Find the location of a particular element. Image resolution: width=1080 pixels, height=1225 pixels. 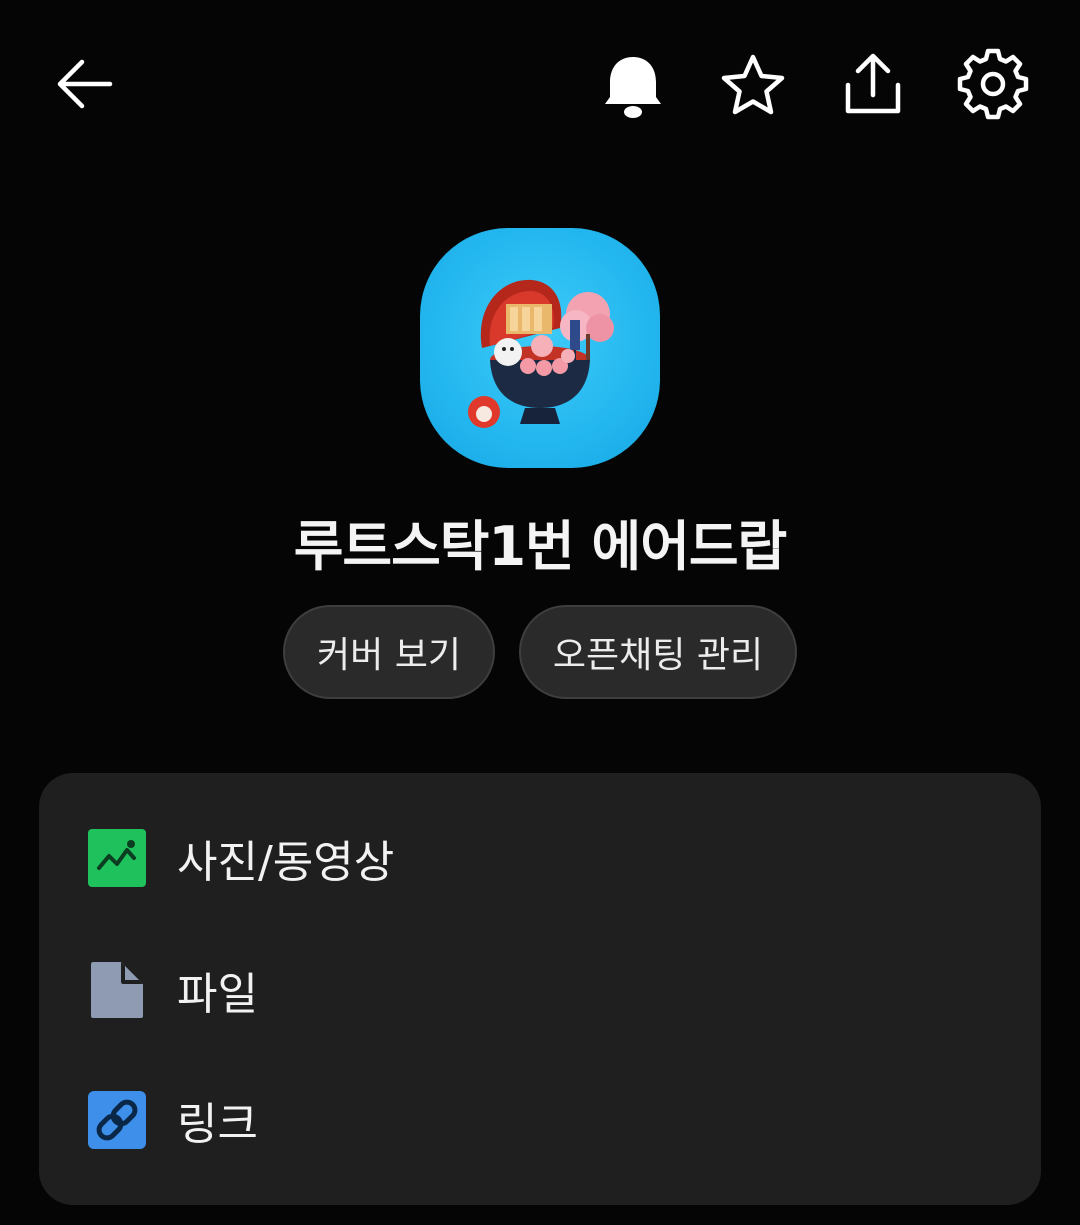

top-bar is located at coordinates (540, 85).